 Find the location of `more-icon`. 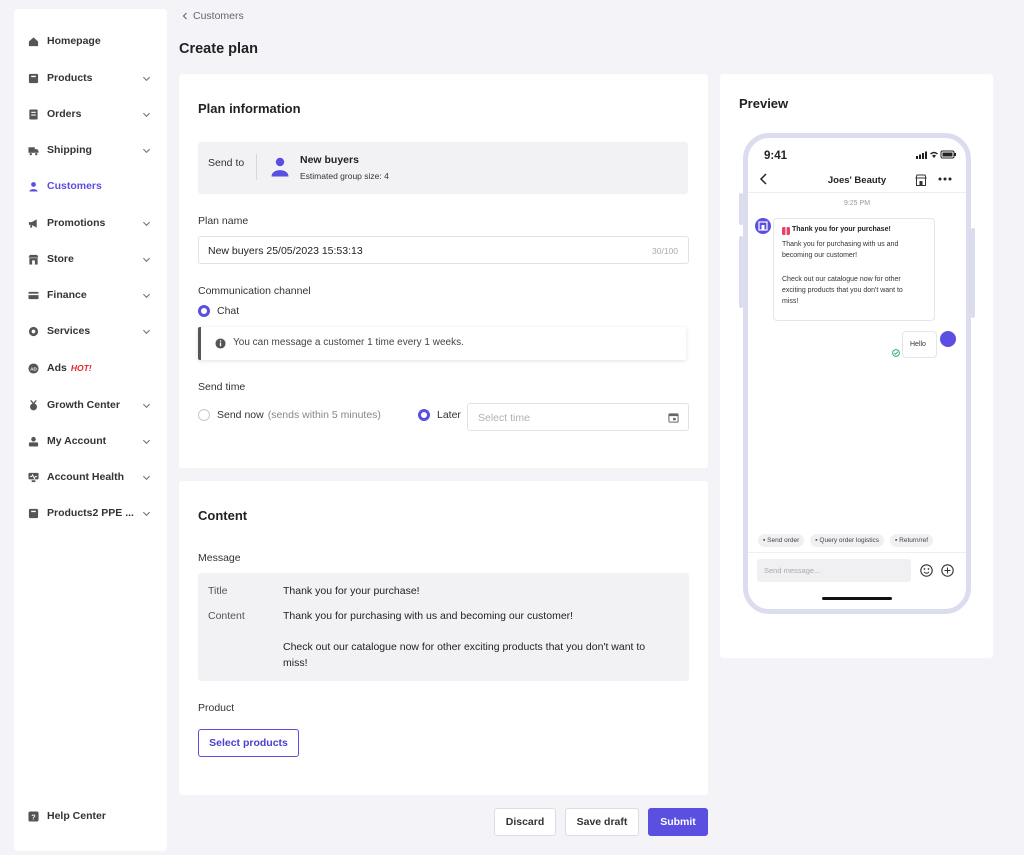

more-icon is located at coordinates (945, 179).